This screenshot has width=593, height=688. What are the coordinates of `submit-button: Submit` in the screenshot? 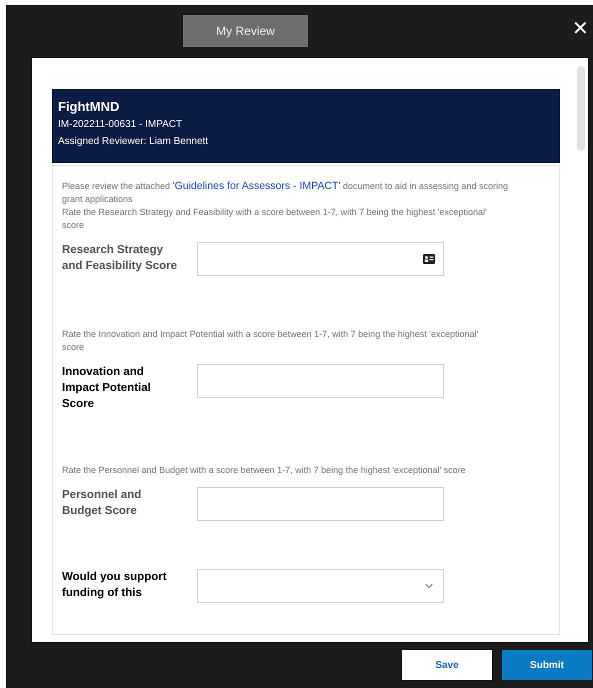 It's located at (547, 665).